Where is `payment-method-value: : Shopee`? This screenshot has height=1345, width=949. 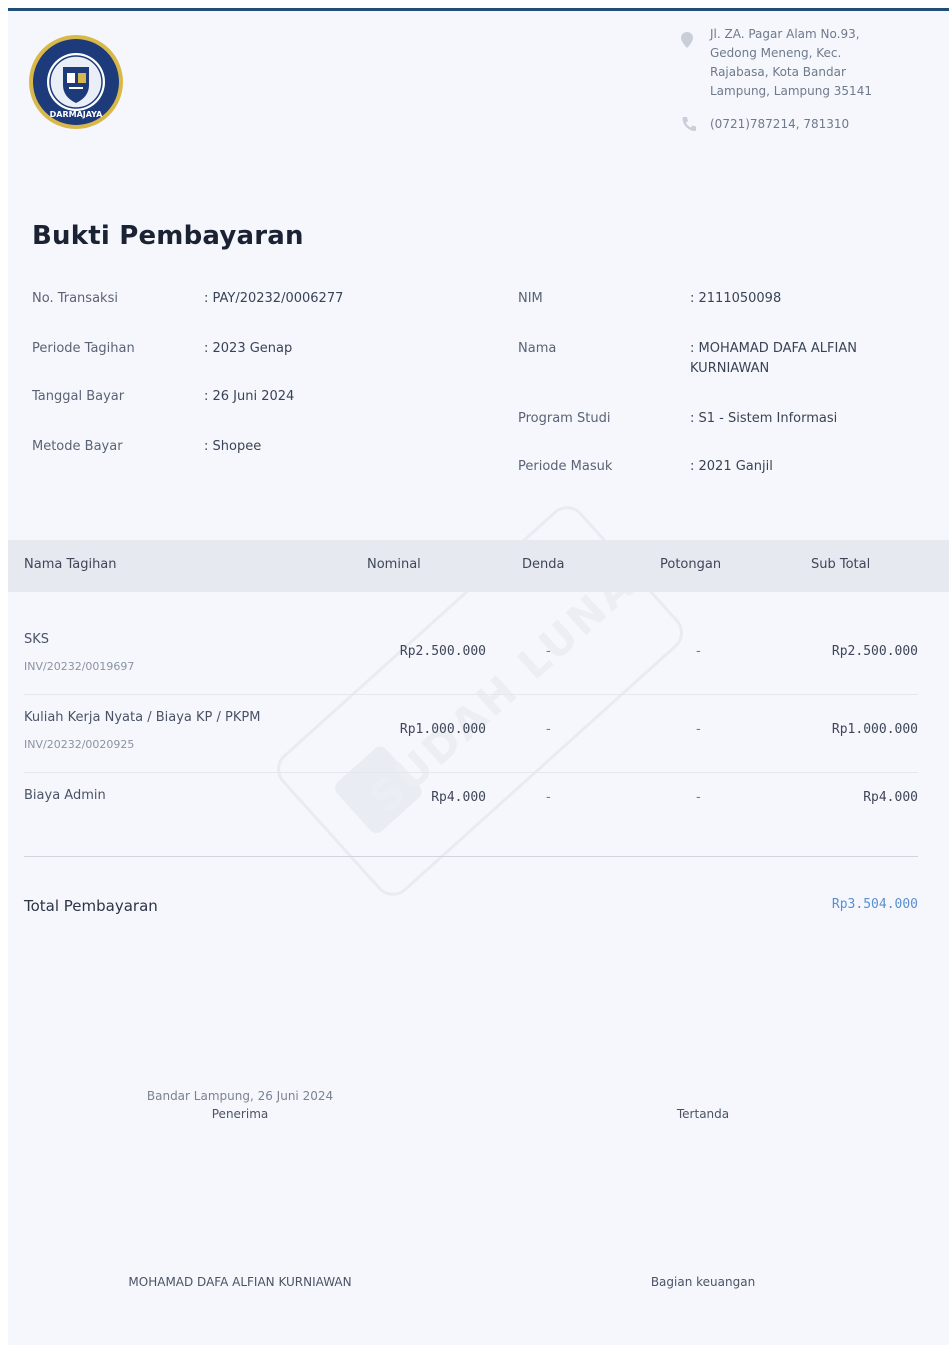 payment-method-value: : Shopee is located at coordinates (233, 446).